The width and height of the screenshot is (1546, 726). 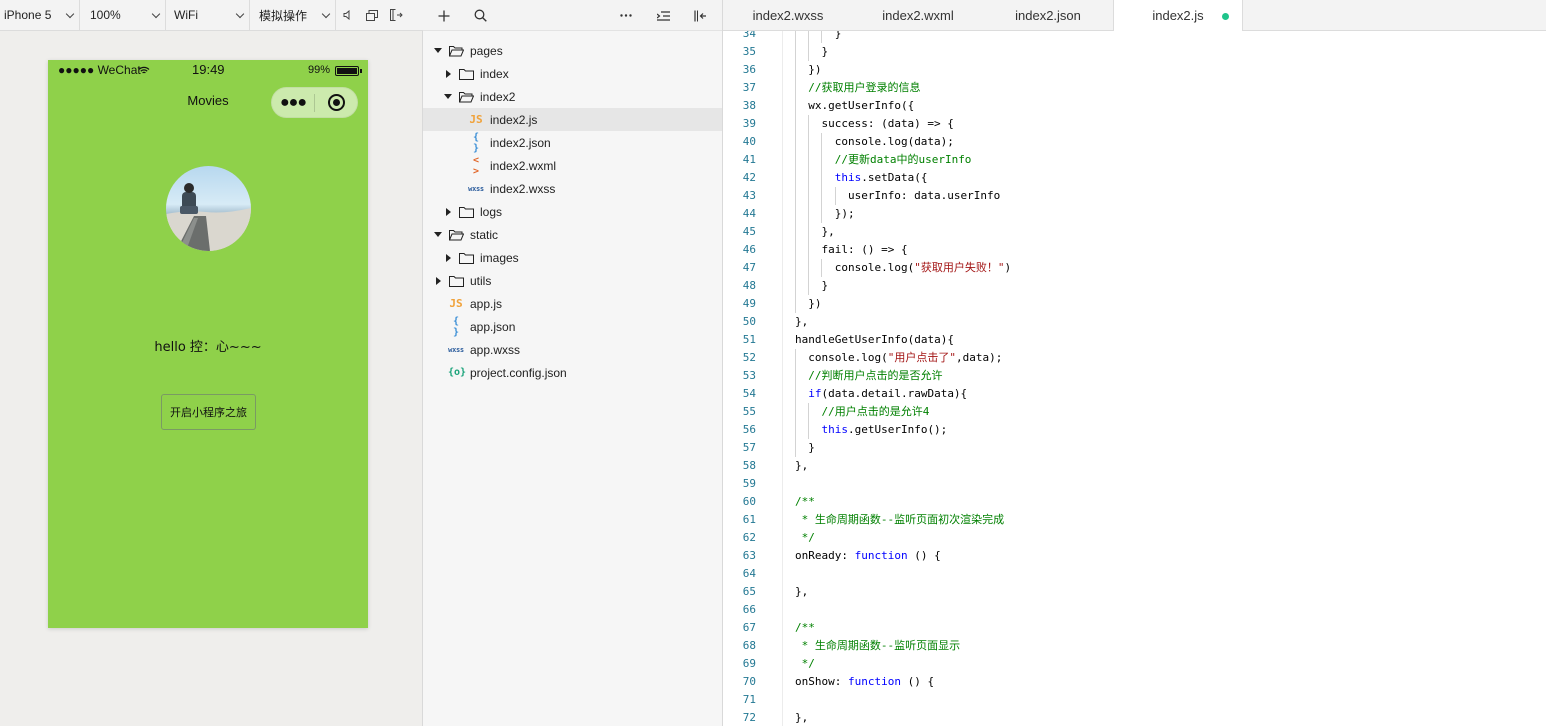 What do you see at coordinates (845, 214) in the screenshot?
I see `code-text: });` at bounding box center [845, 214].